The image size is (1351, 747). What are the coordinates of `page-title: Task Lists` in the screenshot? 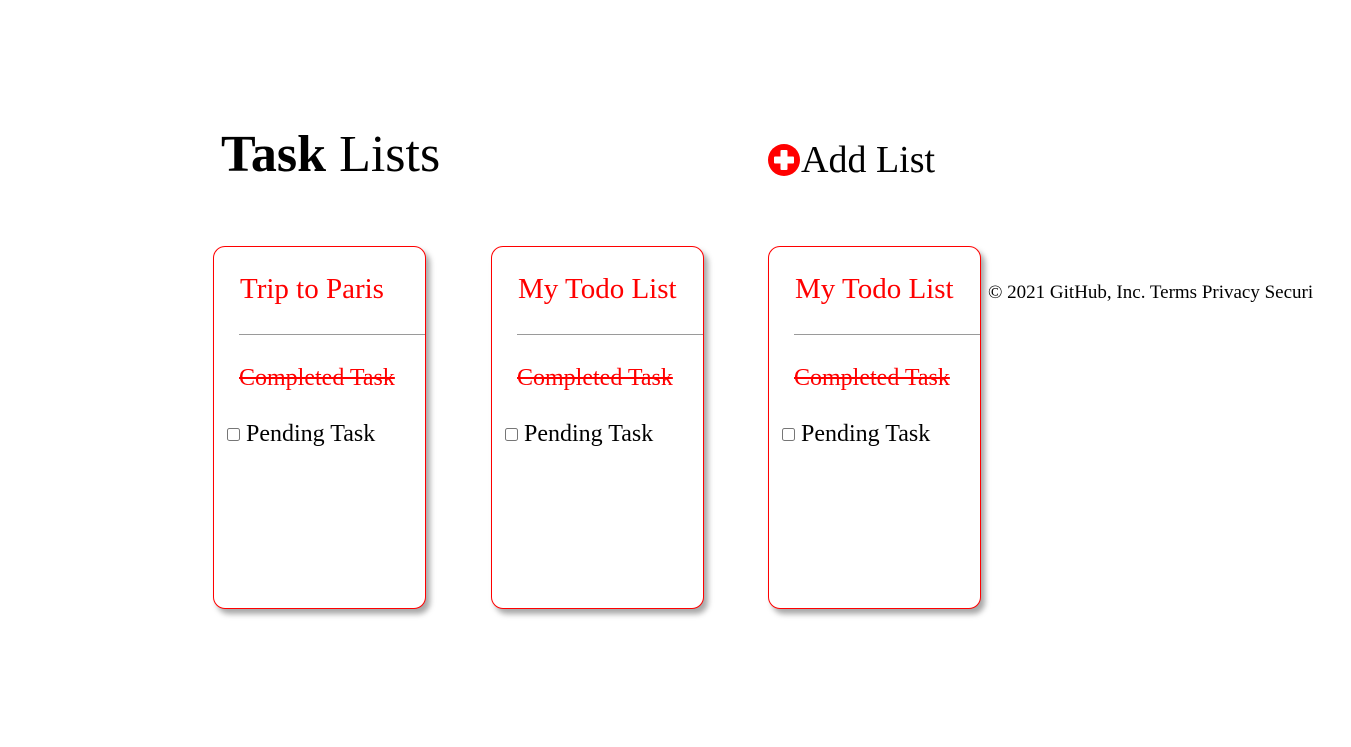 It's located at (330, 155).